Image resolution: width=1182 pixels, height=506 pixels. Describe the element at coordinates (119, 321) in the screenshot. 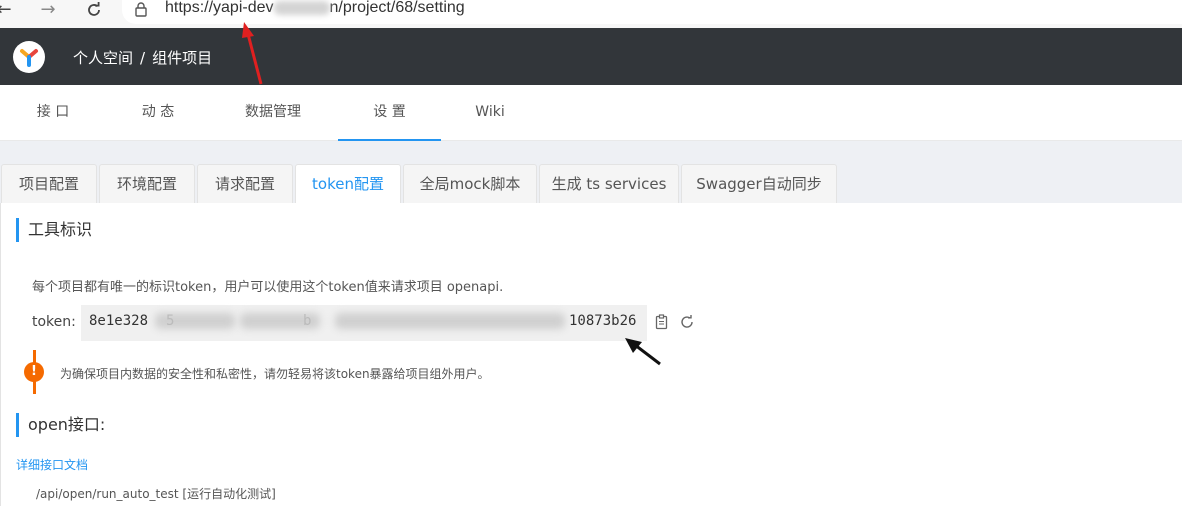

I see `token-value-start: 8e1e328` at that location.